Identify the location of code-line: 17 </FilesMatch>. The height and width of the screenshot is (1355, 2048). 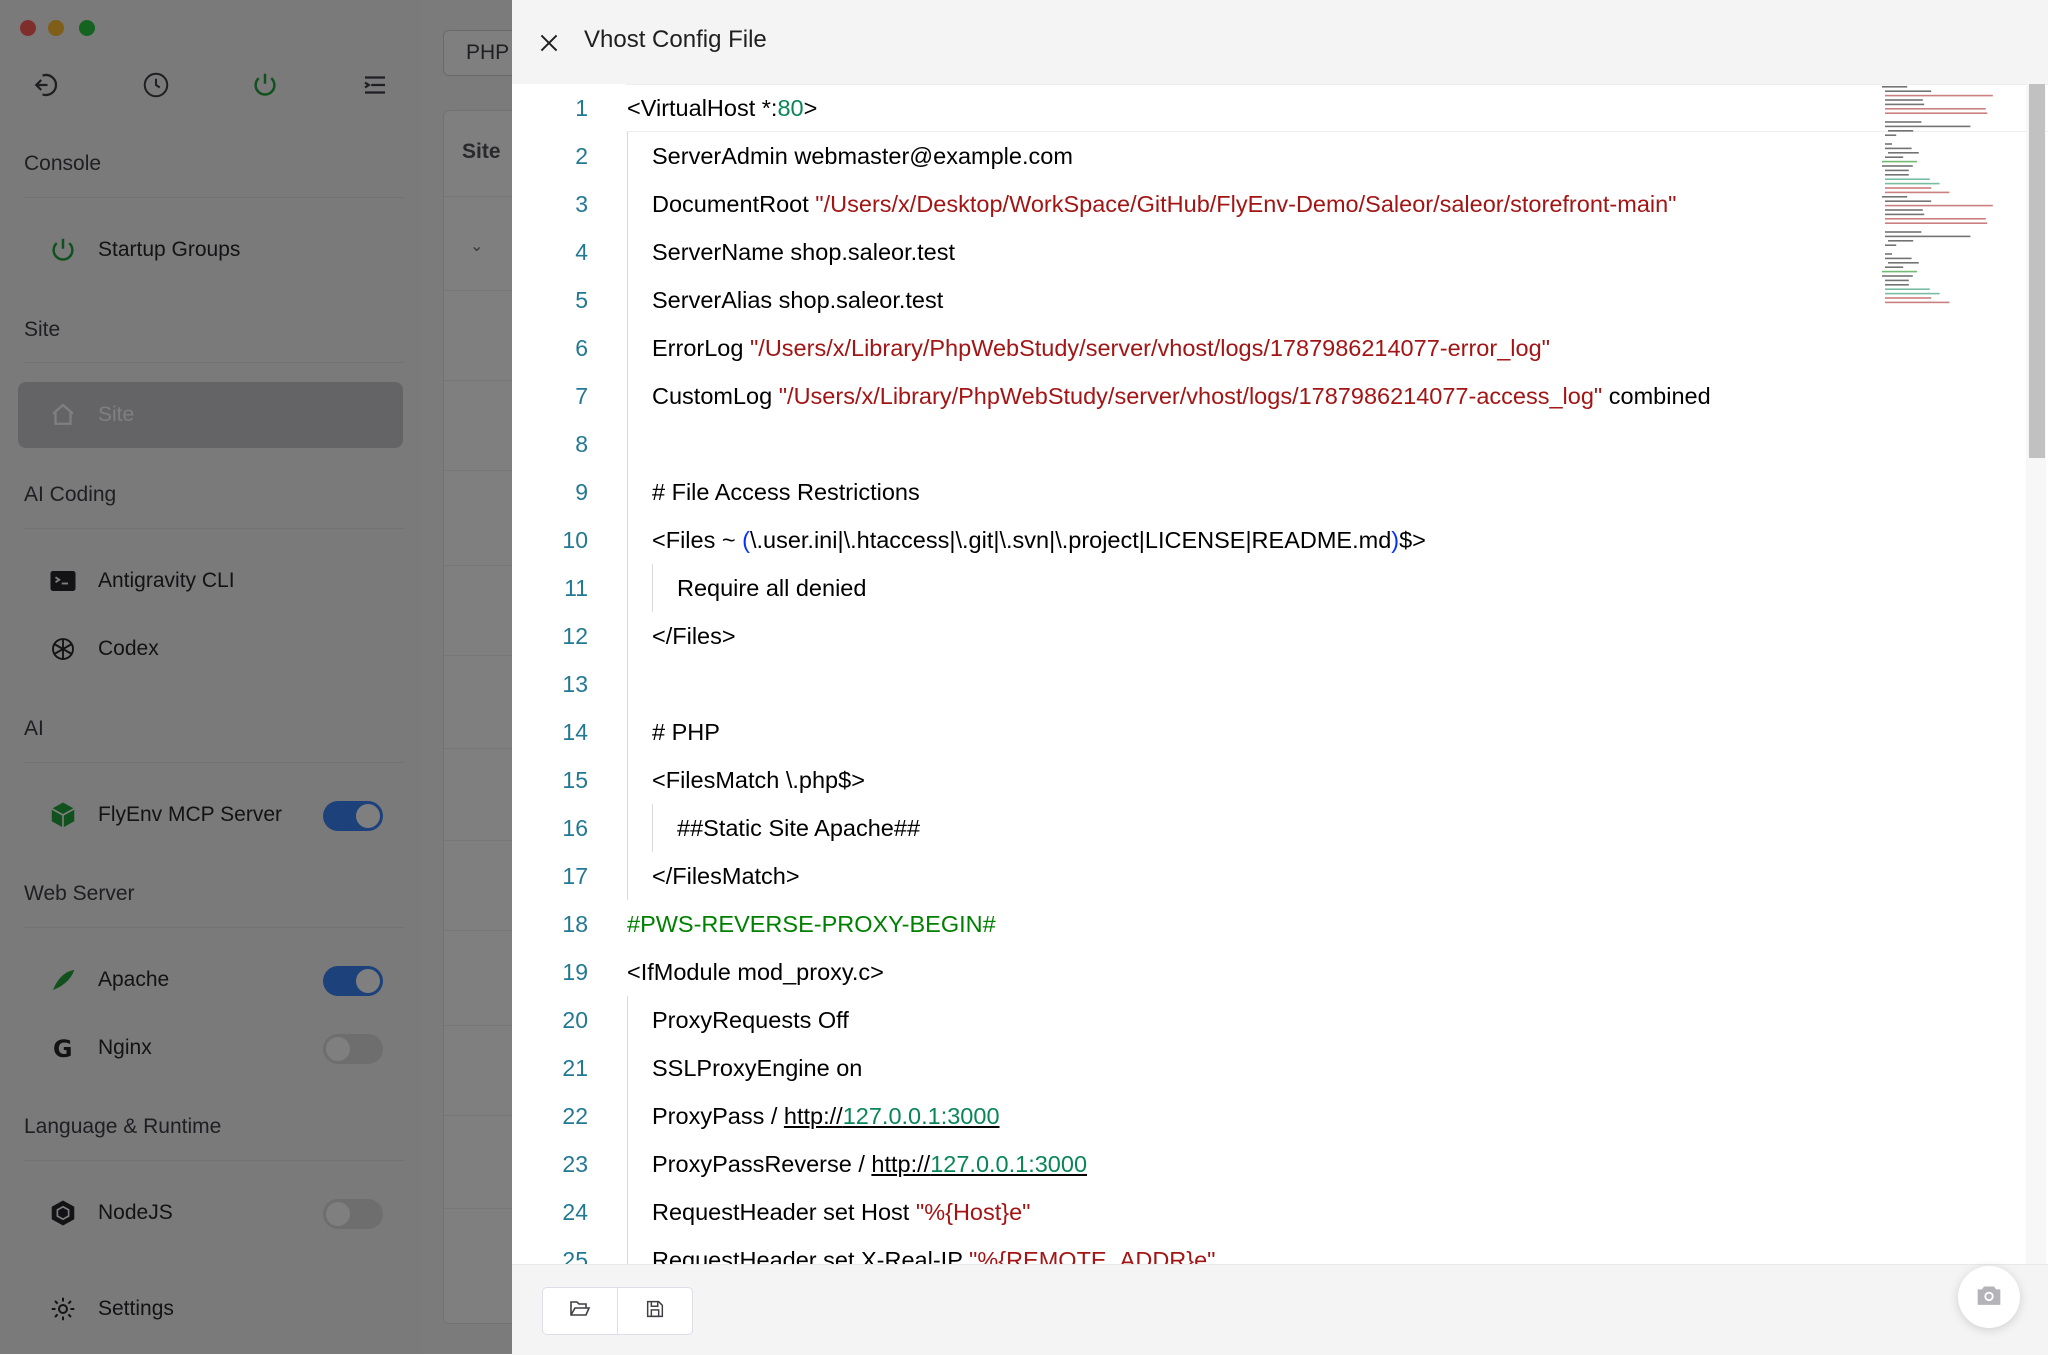
(1280, 876).